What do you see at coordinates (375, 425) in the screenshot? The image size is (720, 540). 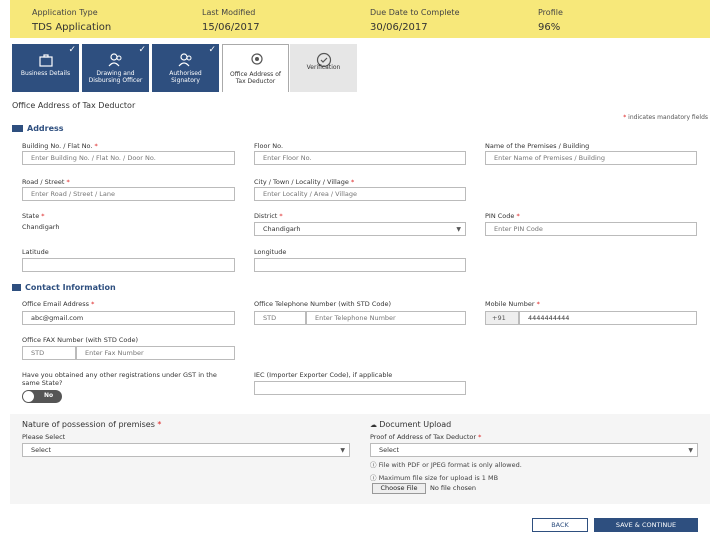 I see `upload-icon: ☁` at bounding box center [375, 425].